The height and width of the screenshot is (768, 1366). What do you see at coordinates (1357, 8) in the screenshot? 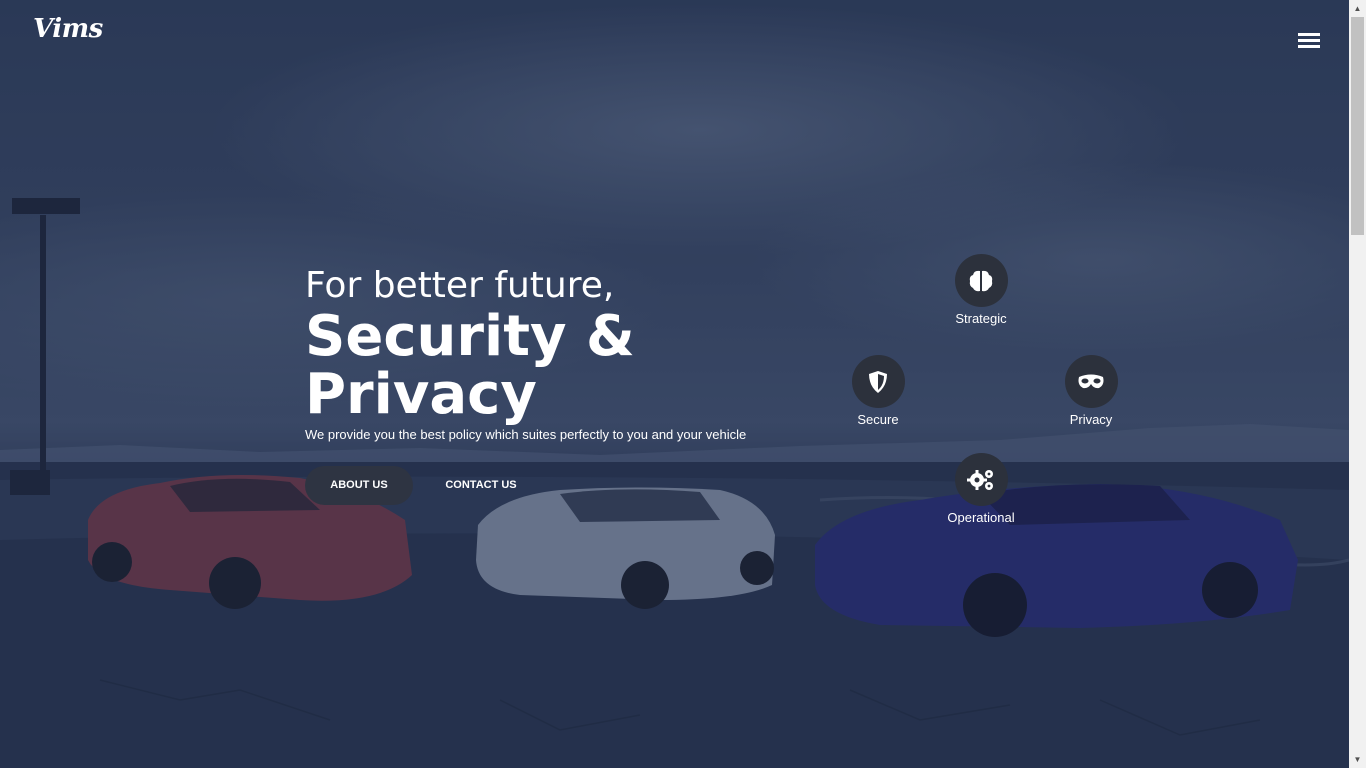
I see `scroll-up-arrow-icon: ▲` at bounding box center [1357, 8].